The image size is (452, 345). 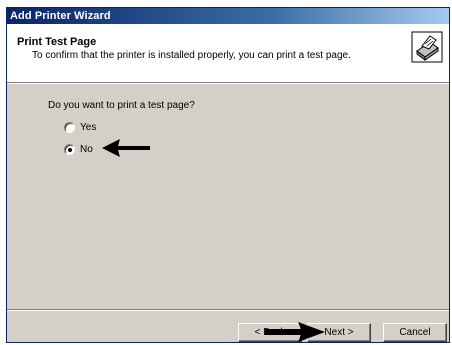 What do you see at coordinates (228, 16) in the screenshot?
I see `window-title: Add Printer Wizard` at bounding box center [228, 16].